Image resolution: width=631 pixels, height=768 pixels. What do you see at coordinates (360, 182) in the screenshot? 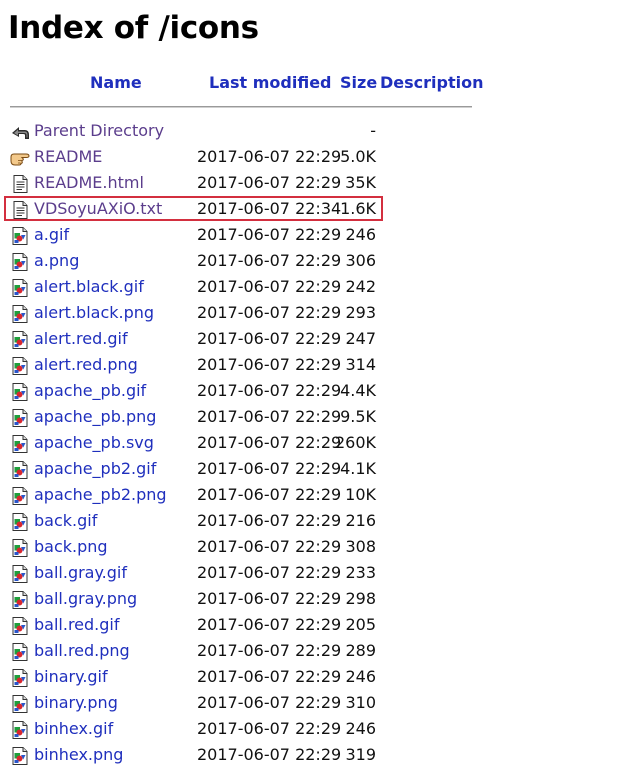
I see `size-cell: 35K` at bounding box center [360, 182].